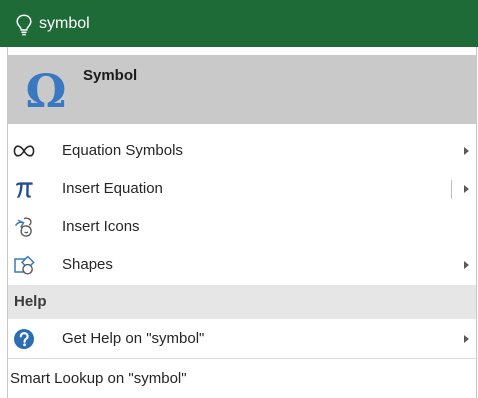  I want to click on smart-lookup-label: Smart Lookup on "symbol", so click(98, 378).